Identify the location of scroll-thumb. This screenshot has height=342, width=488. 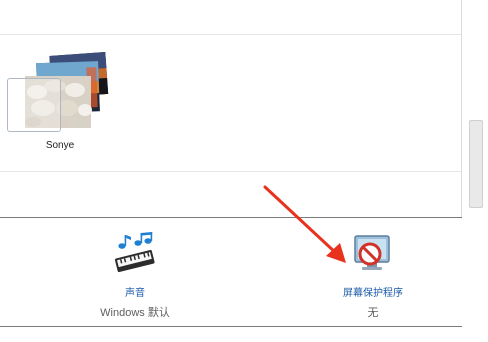
(476, 164).